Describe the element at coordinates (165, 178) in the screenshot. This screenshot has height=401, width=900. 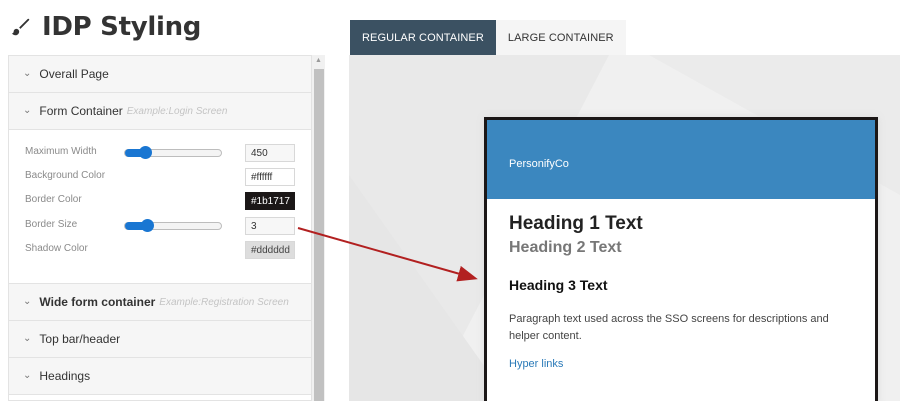
I see `background-color-field: Background Color #ffffff` at that location.